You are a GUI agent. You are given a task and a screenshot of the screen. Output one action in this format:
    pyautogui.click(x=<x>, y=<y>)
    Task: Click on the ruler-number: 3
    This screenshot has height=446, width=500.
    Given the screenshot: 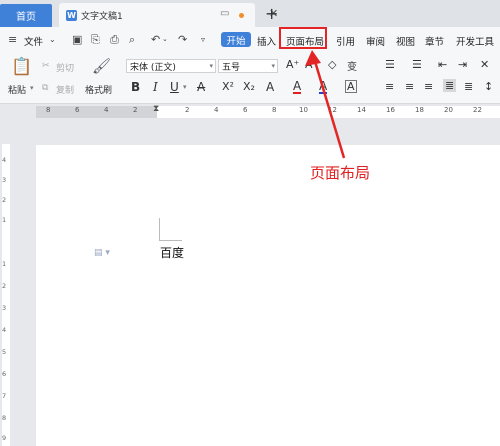 What is the action you would take?
    pyautogui.click(x=4, y=180)
    